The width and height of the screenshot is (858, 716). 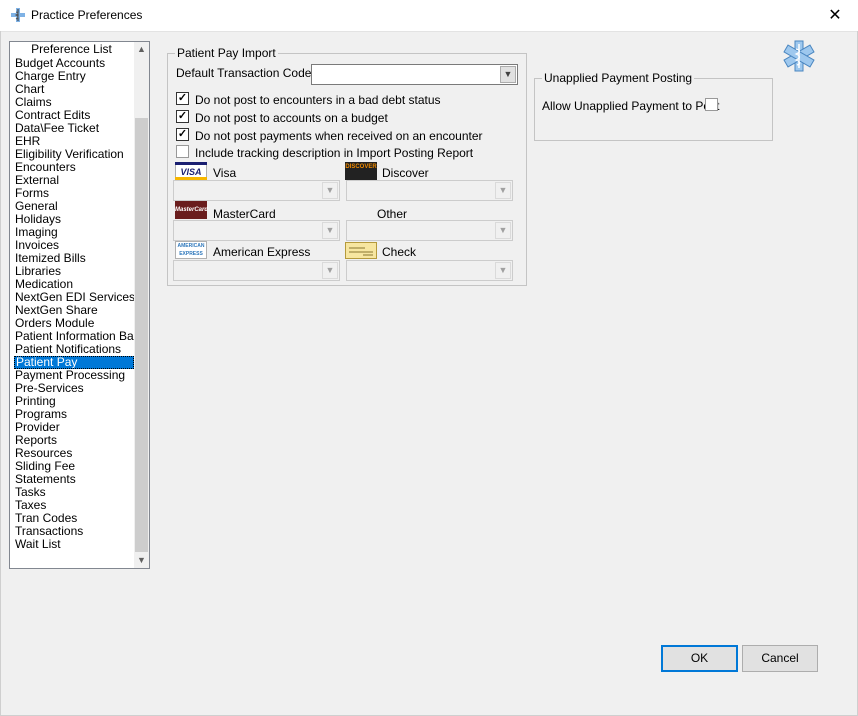 I want to click on default-transaction-code-label: Default Transaction Code:, so click(x=245, y=73).